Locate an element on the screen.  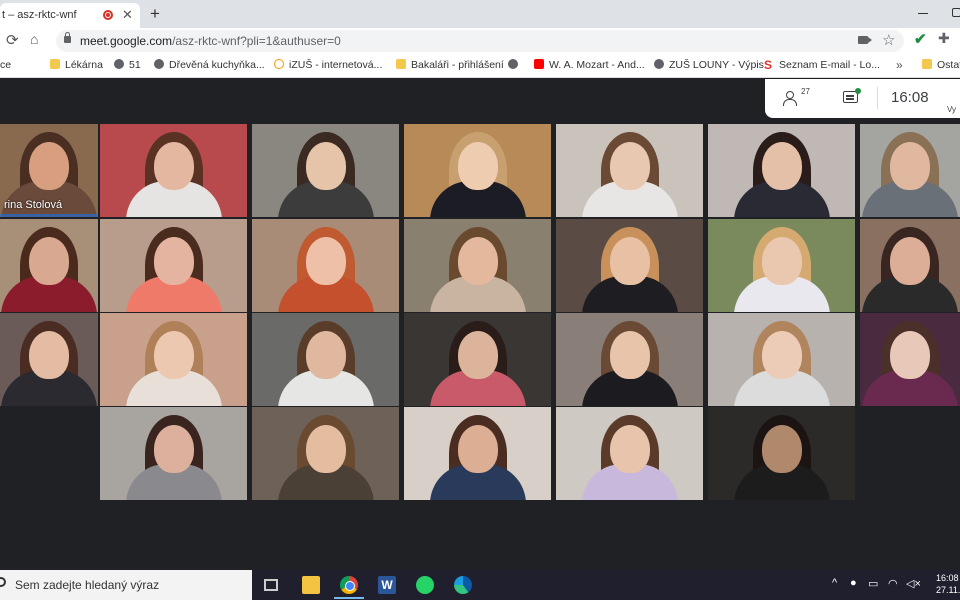
camera-icon is located at coordinates (865, 40).